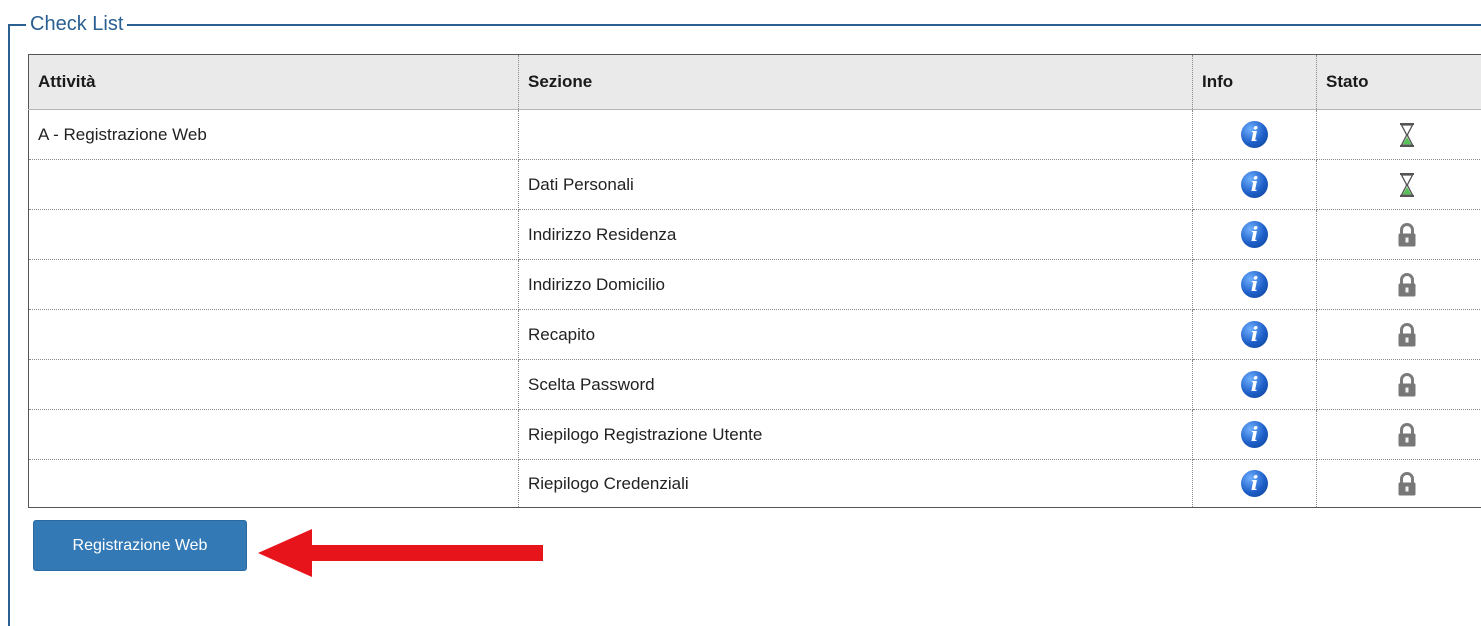  Describe the element at coordinates (274, 135) in the screenshot. I see `cell-attivita: A - Registrazione Web` at that location.